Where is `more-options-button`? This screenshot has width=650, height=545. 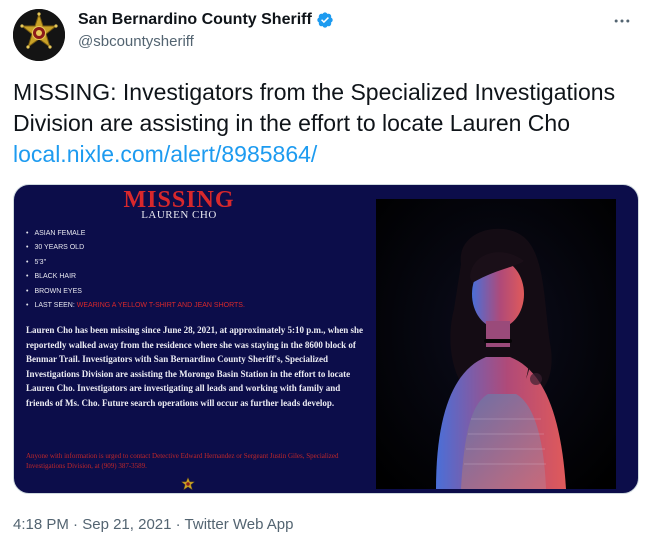
more-options-button is located at coordinates (622, 21).